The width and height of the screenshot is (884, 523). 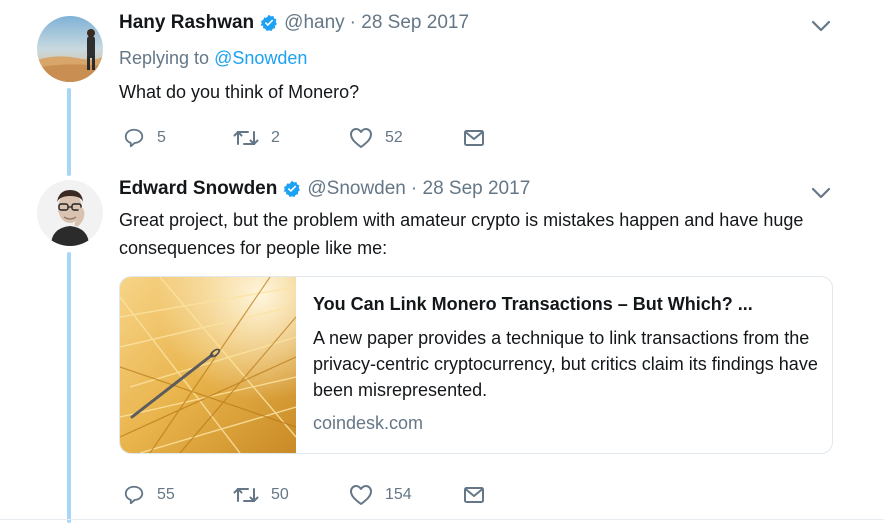 What do you see at coordinates (565, 423) in the screenshot?
I see `card-domain: coindesk.com` at bounding box center [565, 423].